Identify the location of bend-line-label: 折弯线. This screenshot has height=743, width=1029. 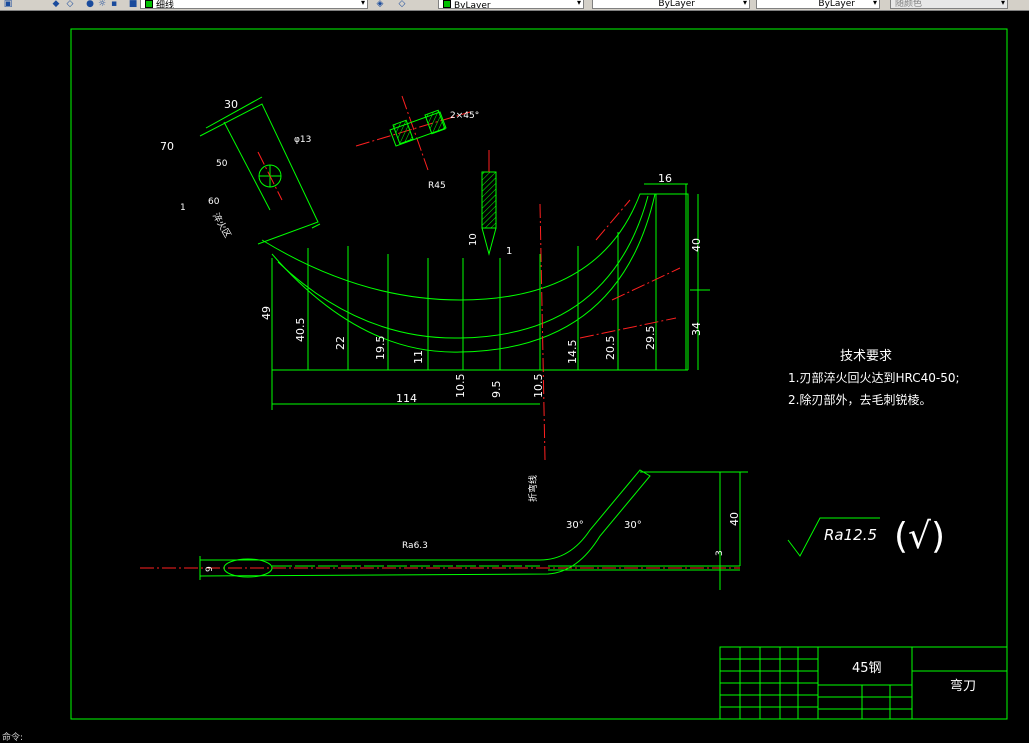
(533, 488).